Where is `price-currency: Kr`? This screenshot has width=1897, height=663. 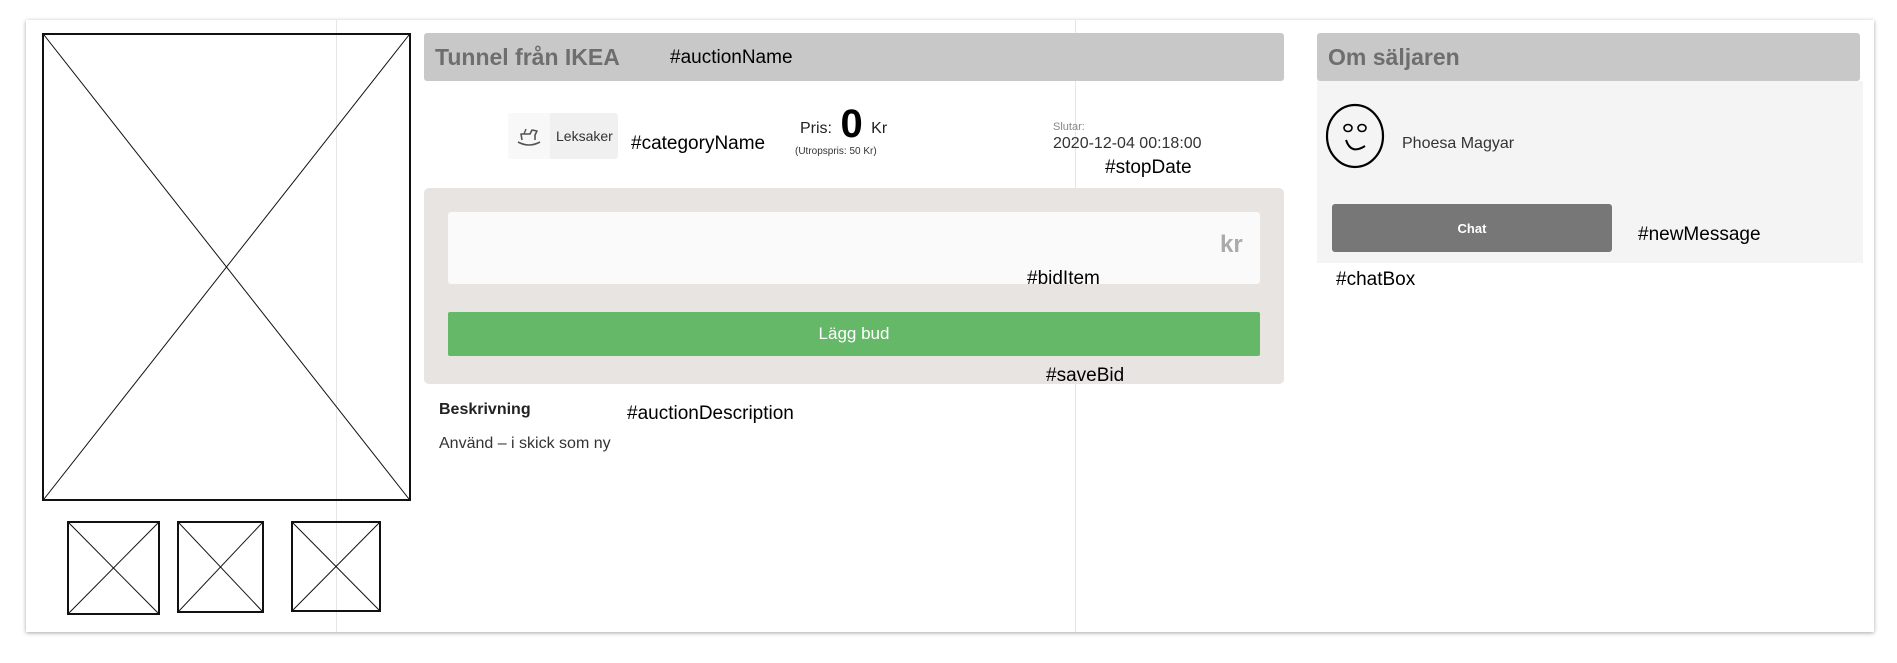 price-currency: Kr is located at coordinates (879, 128).